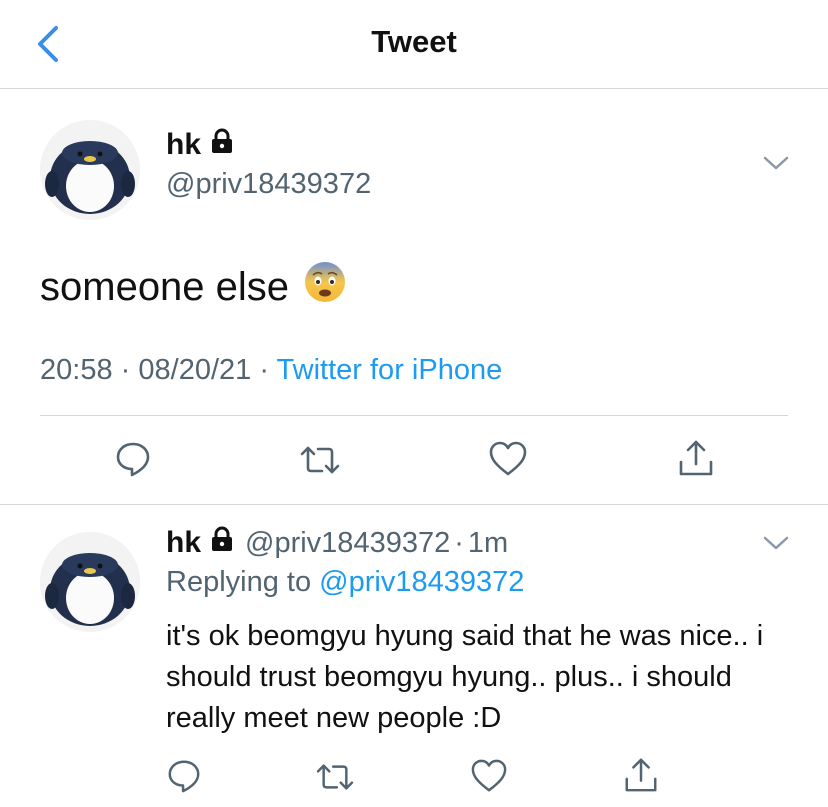  I want to click on display-name: hk, so click(200, 145).